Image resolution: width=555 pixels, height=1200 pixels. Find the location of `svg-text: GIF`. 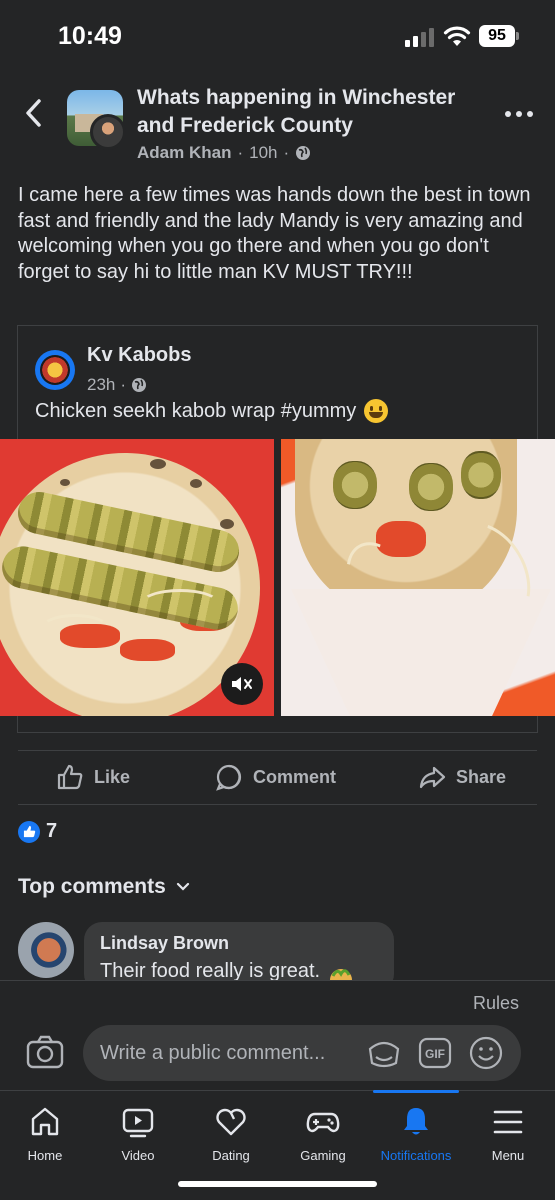

svg-text: GIF is located at coordinates (435, 1054).